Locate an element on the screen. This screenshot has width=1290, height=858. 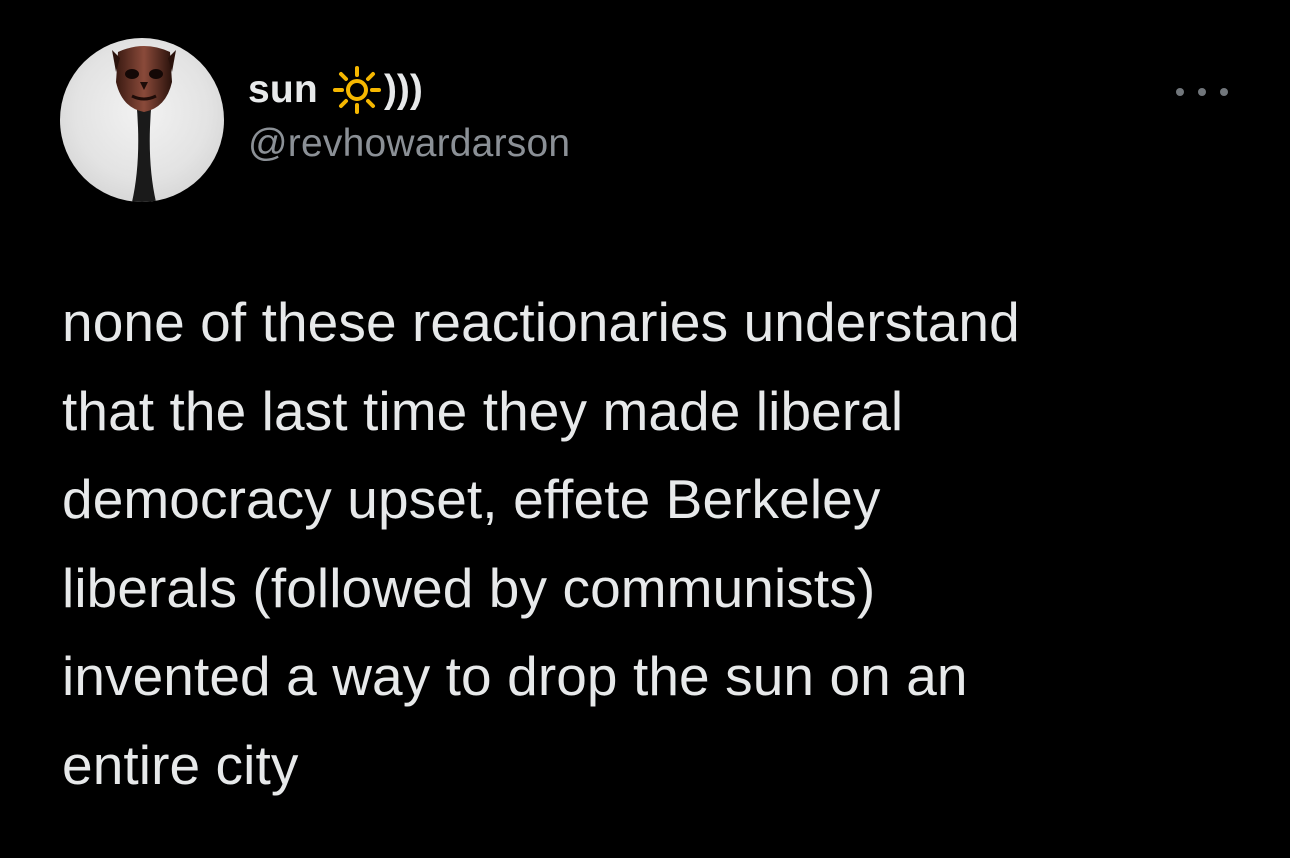
more-options-button is located at coordinates (1202, 92).